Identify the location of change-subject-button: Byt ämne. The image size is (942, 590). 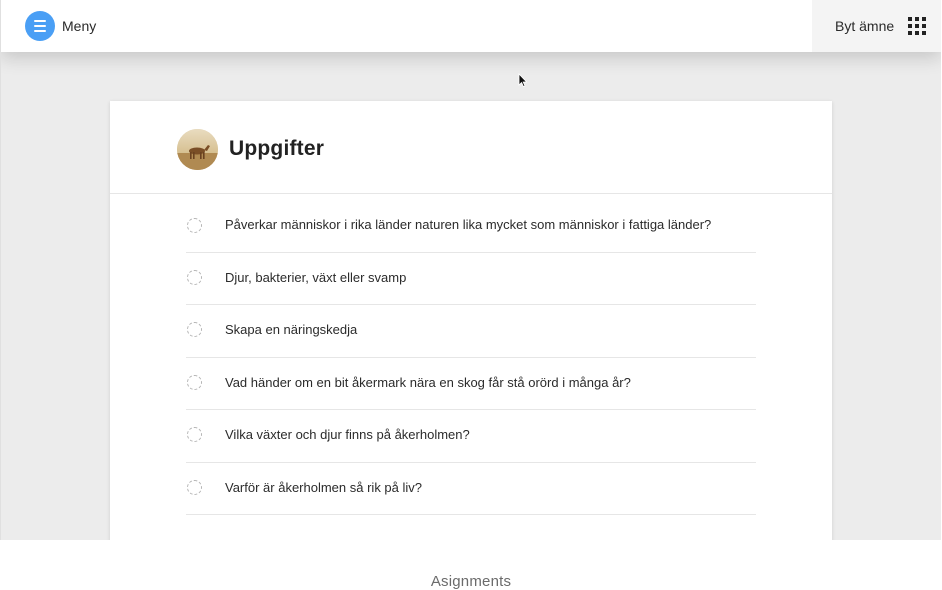
(876, 26).